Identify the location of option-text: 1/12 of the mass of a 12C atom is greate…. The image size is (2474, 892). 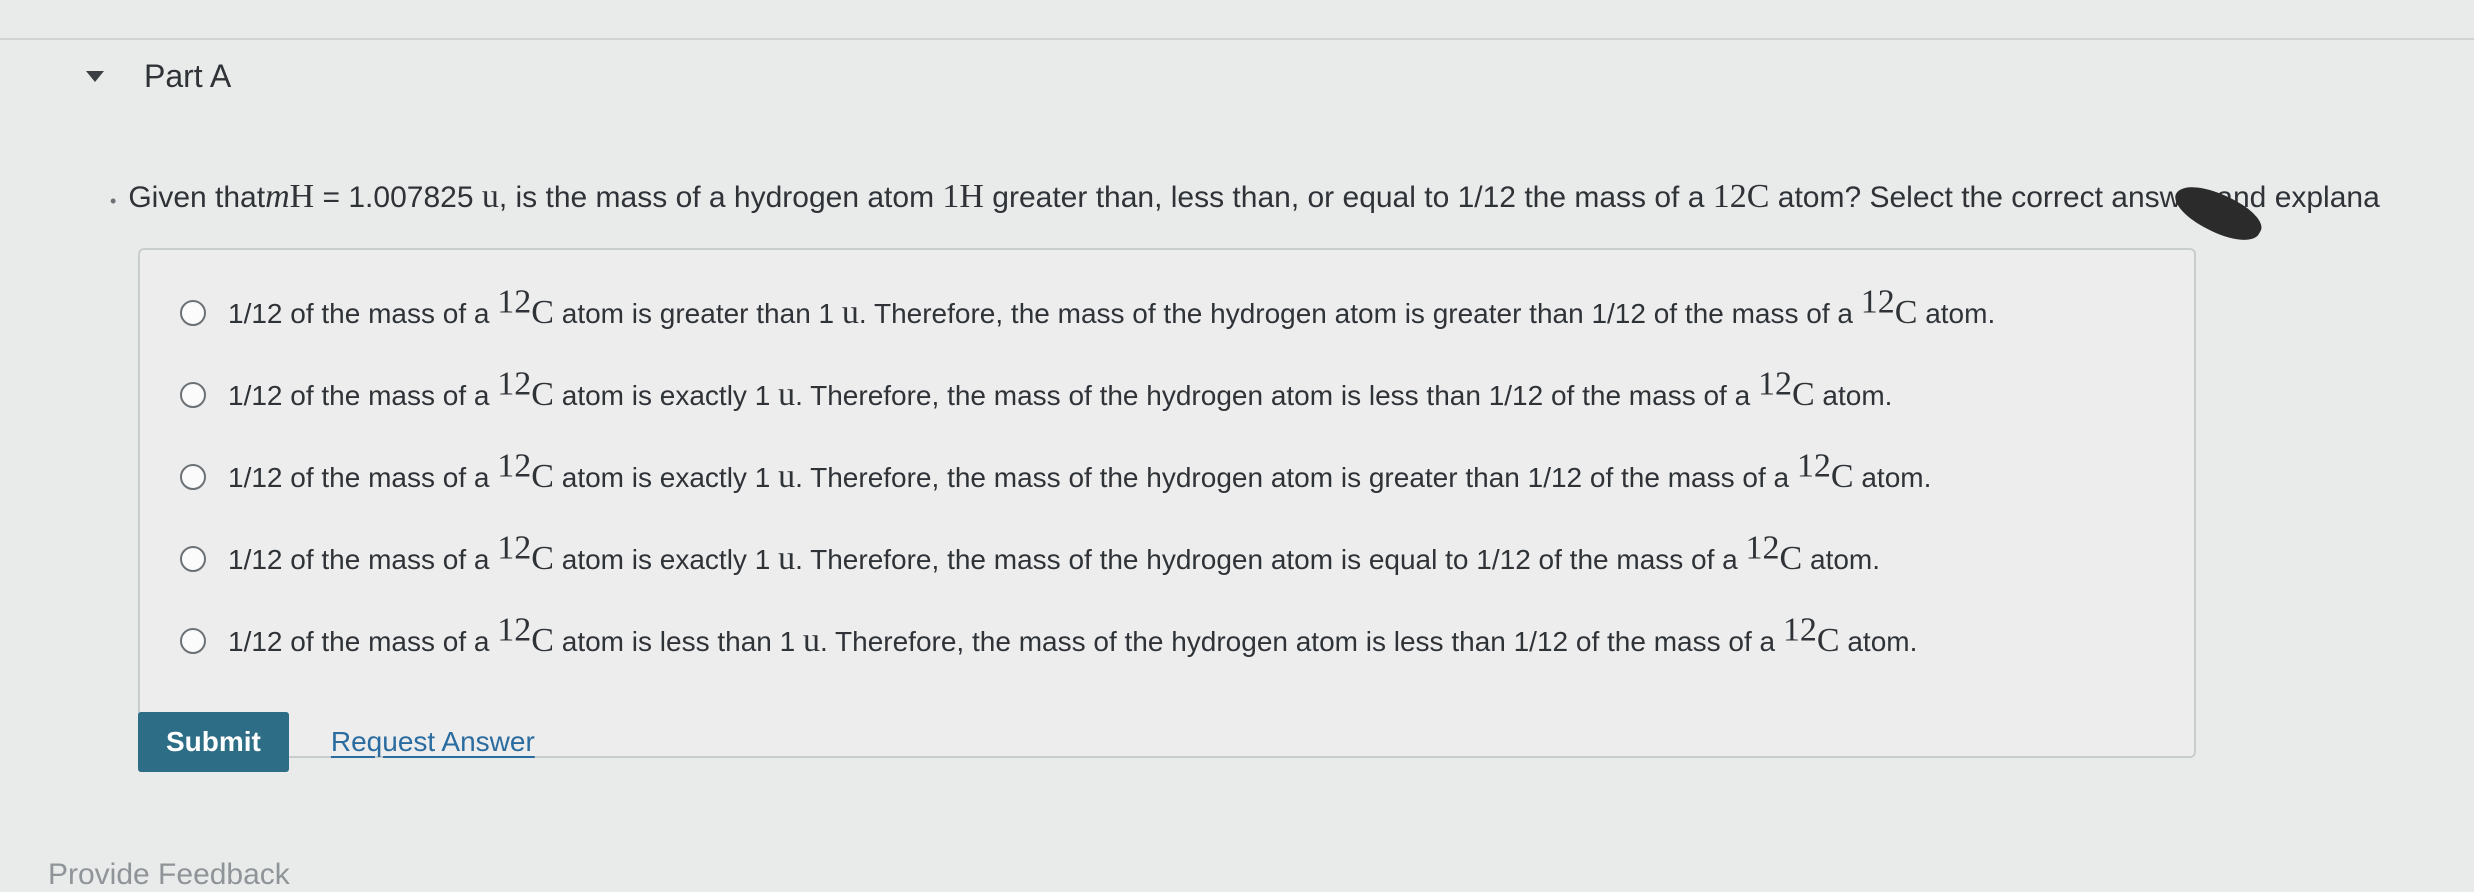
(1112, 307).